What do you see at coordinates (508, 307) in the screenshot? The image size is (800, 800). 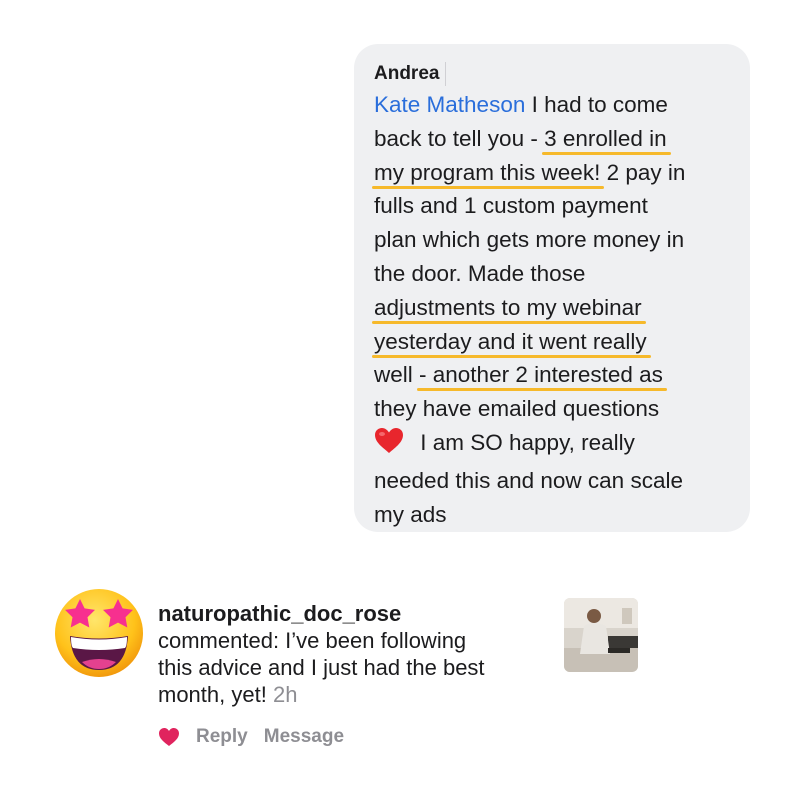 I see `highlighted-text: adjustments to my webinar` at bounding box center [508, 307].